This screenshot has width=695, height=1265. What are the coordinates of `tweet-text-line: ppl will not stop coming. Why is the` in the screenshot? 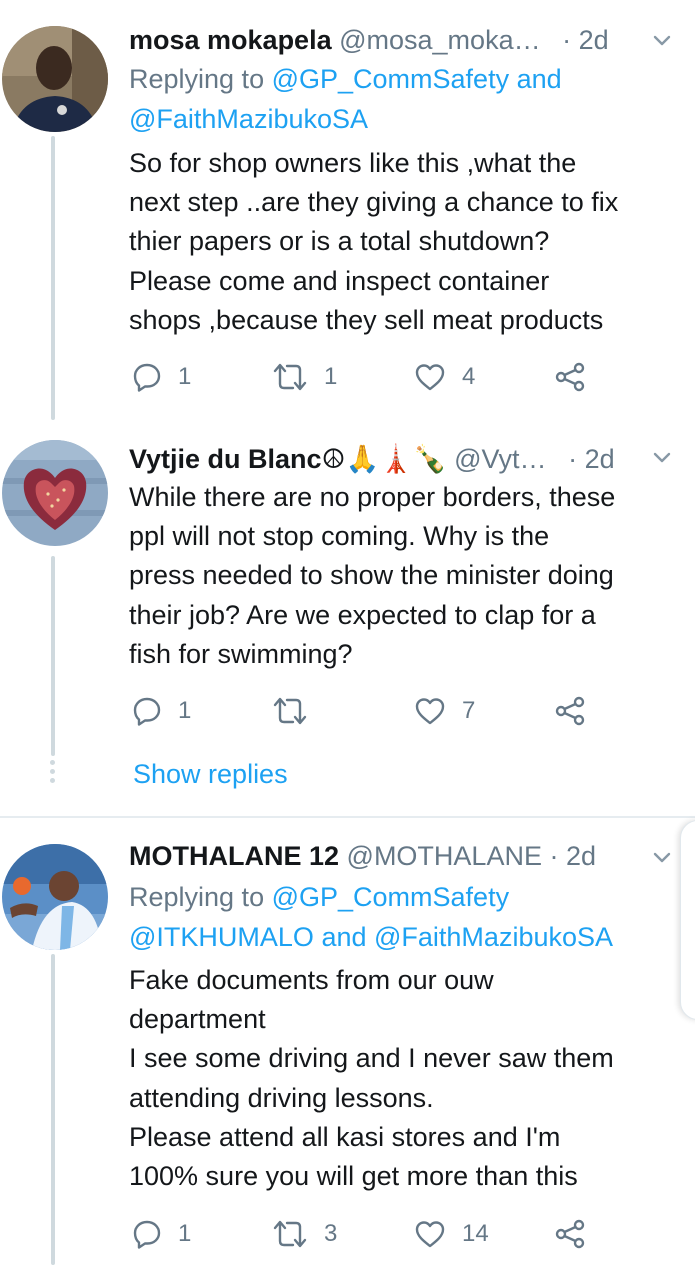 It's located at (339, 536).